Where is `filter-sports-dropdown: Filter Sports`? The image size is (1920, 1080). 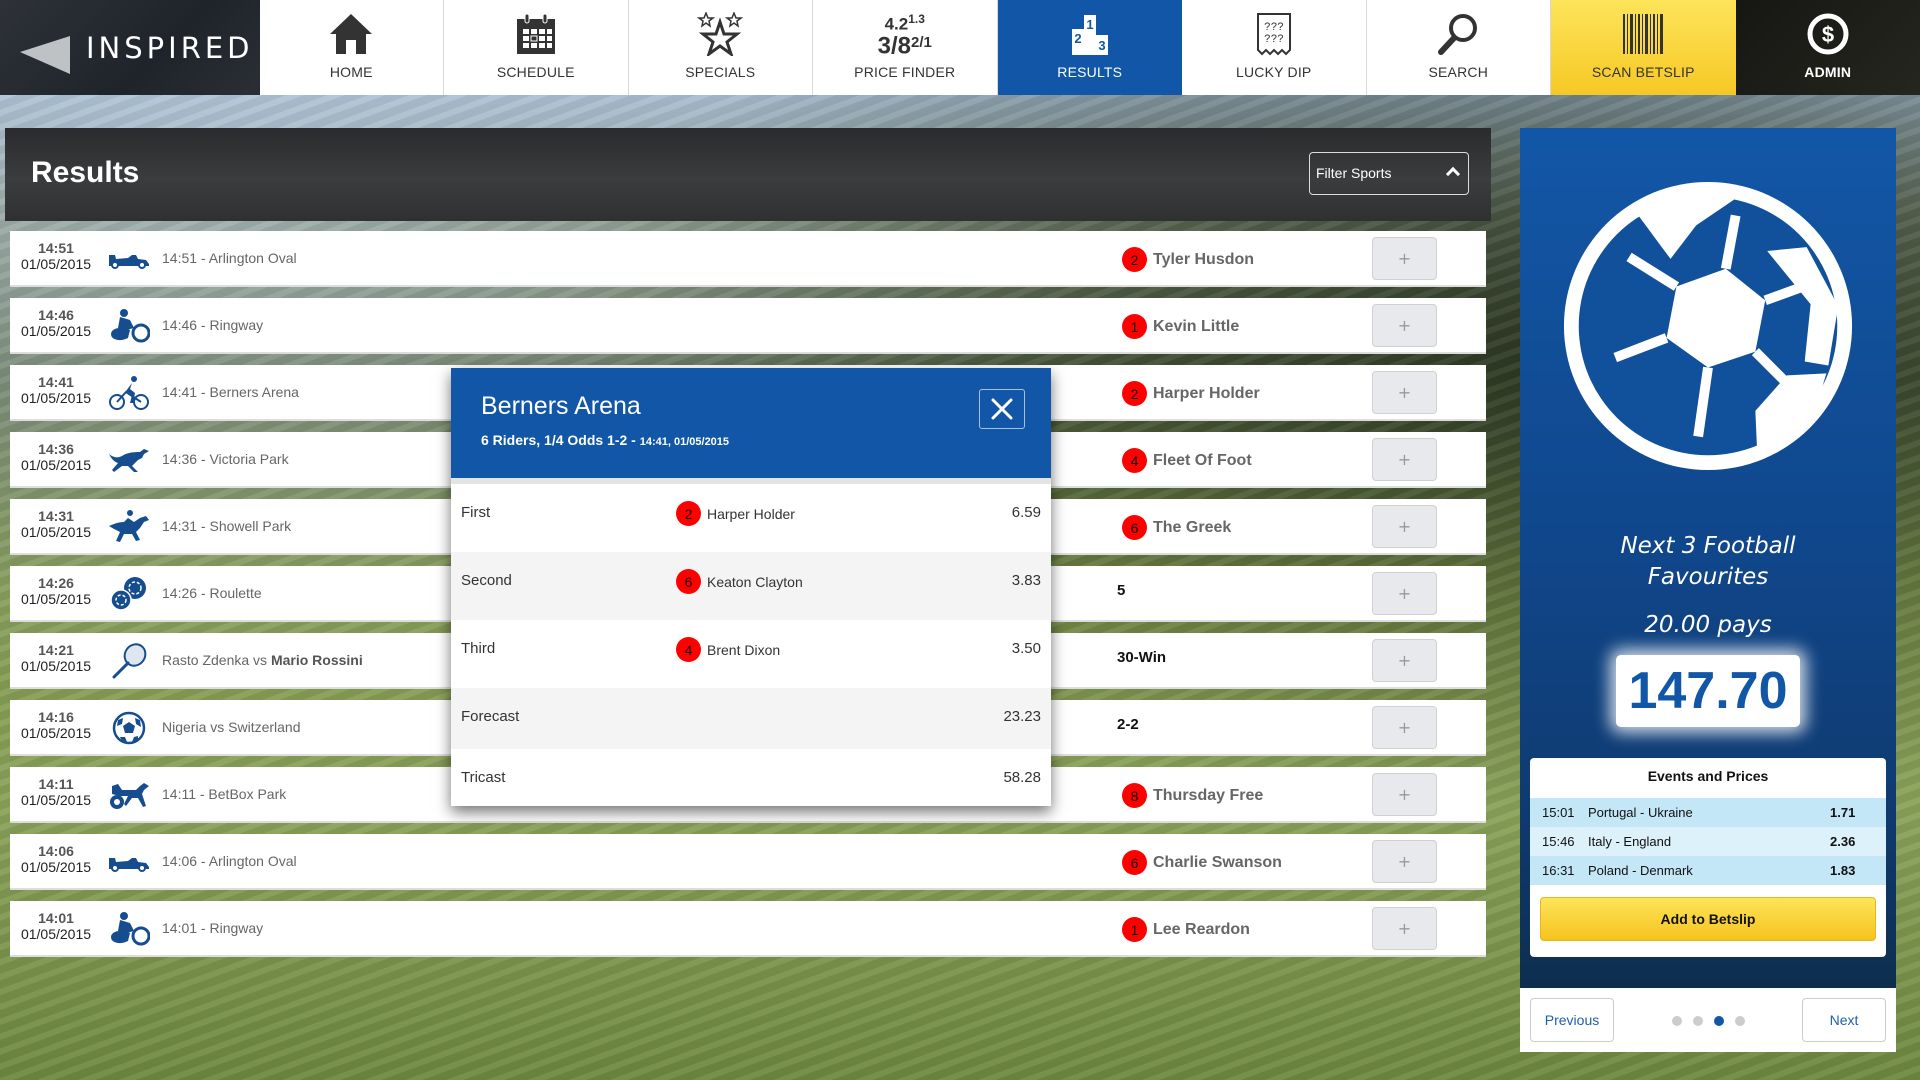
filter-sports-dropdown: Filter Sports is located at coordinates (1389, 173).